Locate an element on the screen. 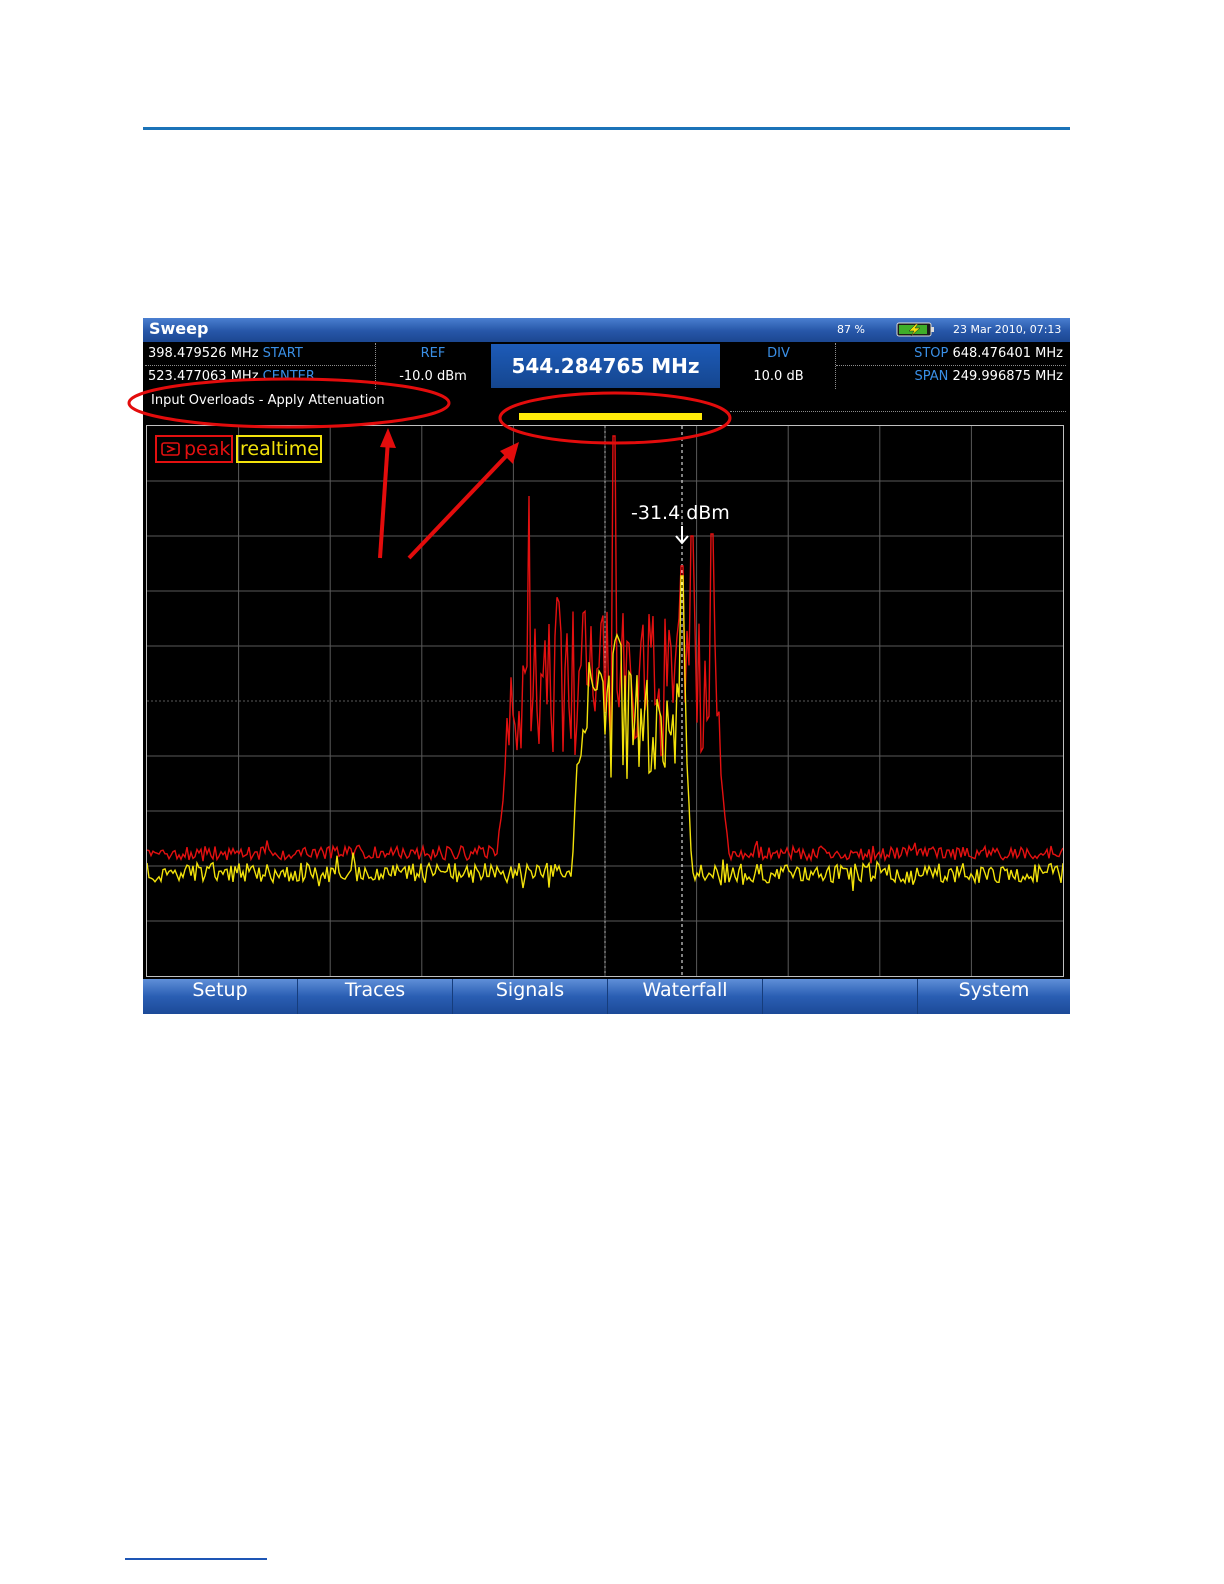  softkey-bar: Setup Traces Signals Waterfall System is located at coordinates (606, 996).